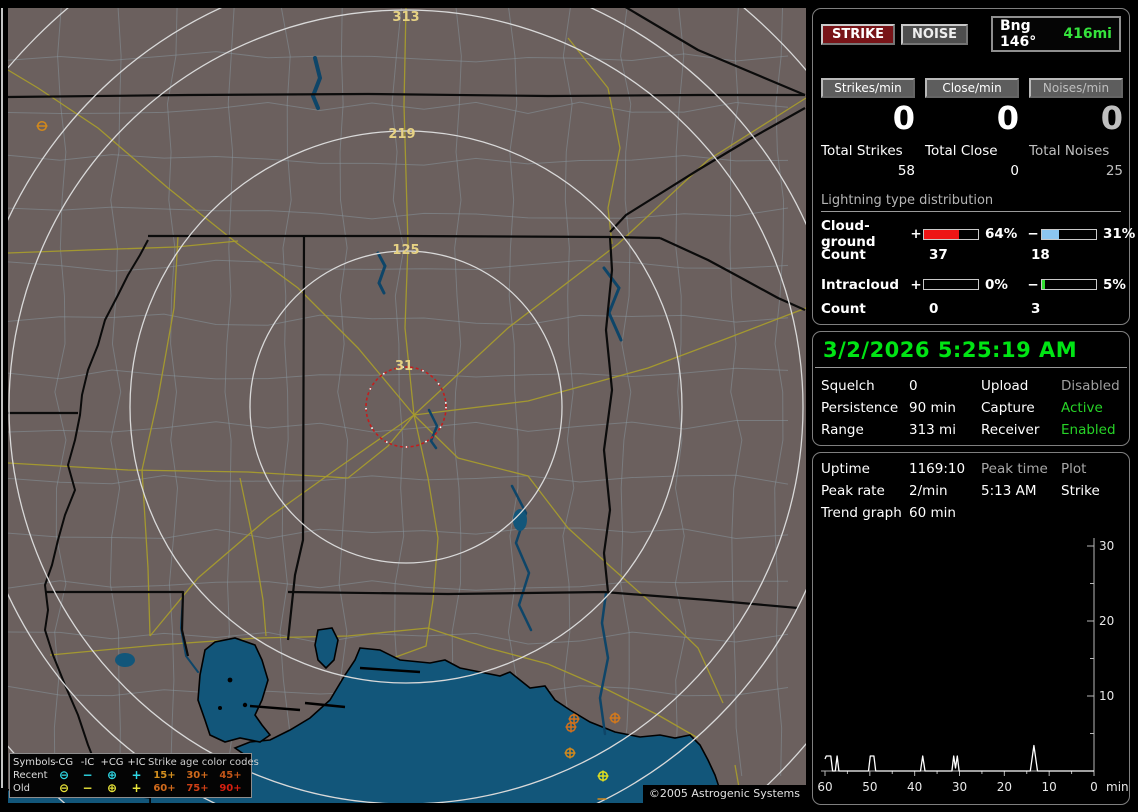 This screenshot has width=1138, height=812. I want to click on strike-toggle-button: STRIKE, so click(858, 34).